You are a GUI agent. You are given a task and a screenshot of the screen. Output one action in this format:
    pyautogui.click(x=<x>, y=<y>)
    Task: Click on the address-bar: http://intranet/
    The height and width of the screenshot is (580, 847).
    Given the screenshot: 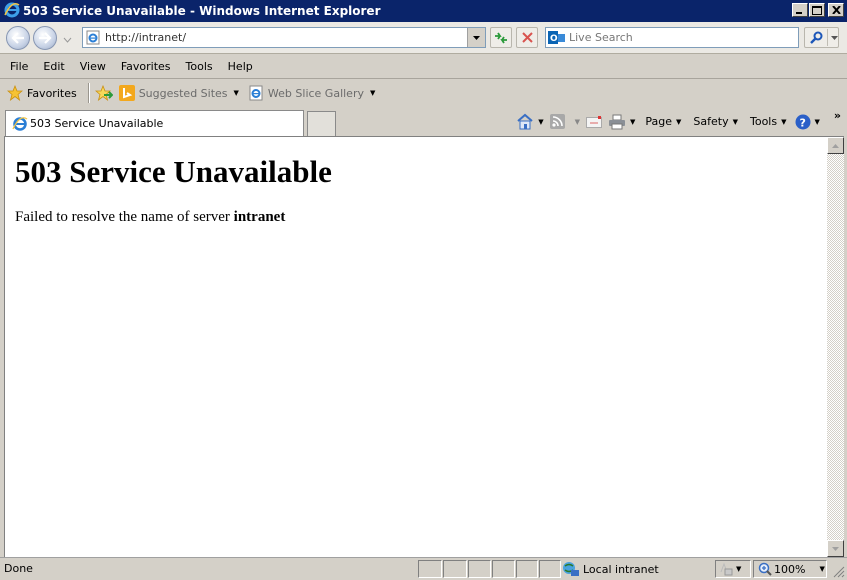 What is the action you would take?
    pyautogui.click(x=284, y=37)
    